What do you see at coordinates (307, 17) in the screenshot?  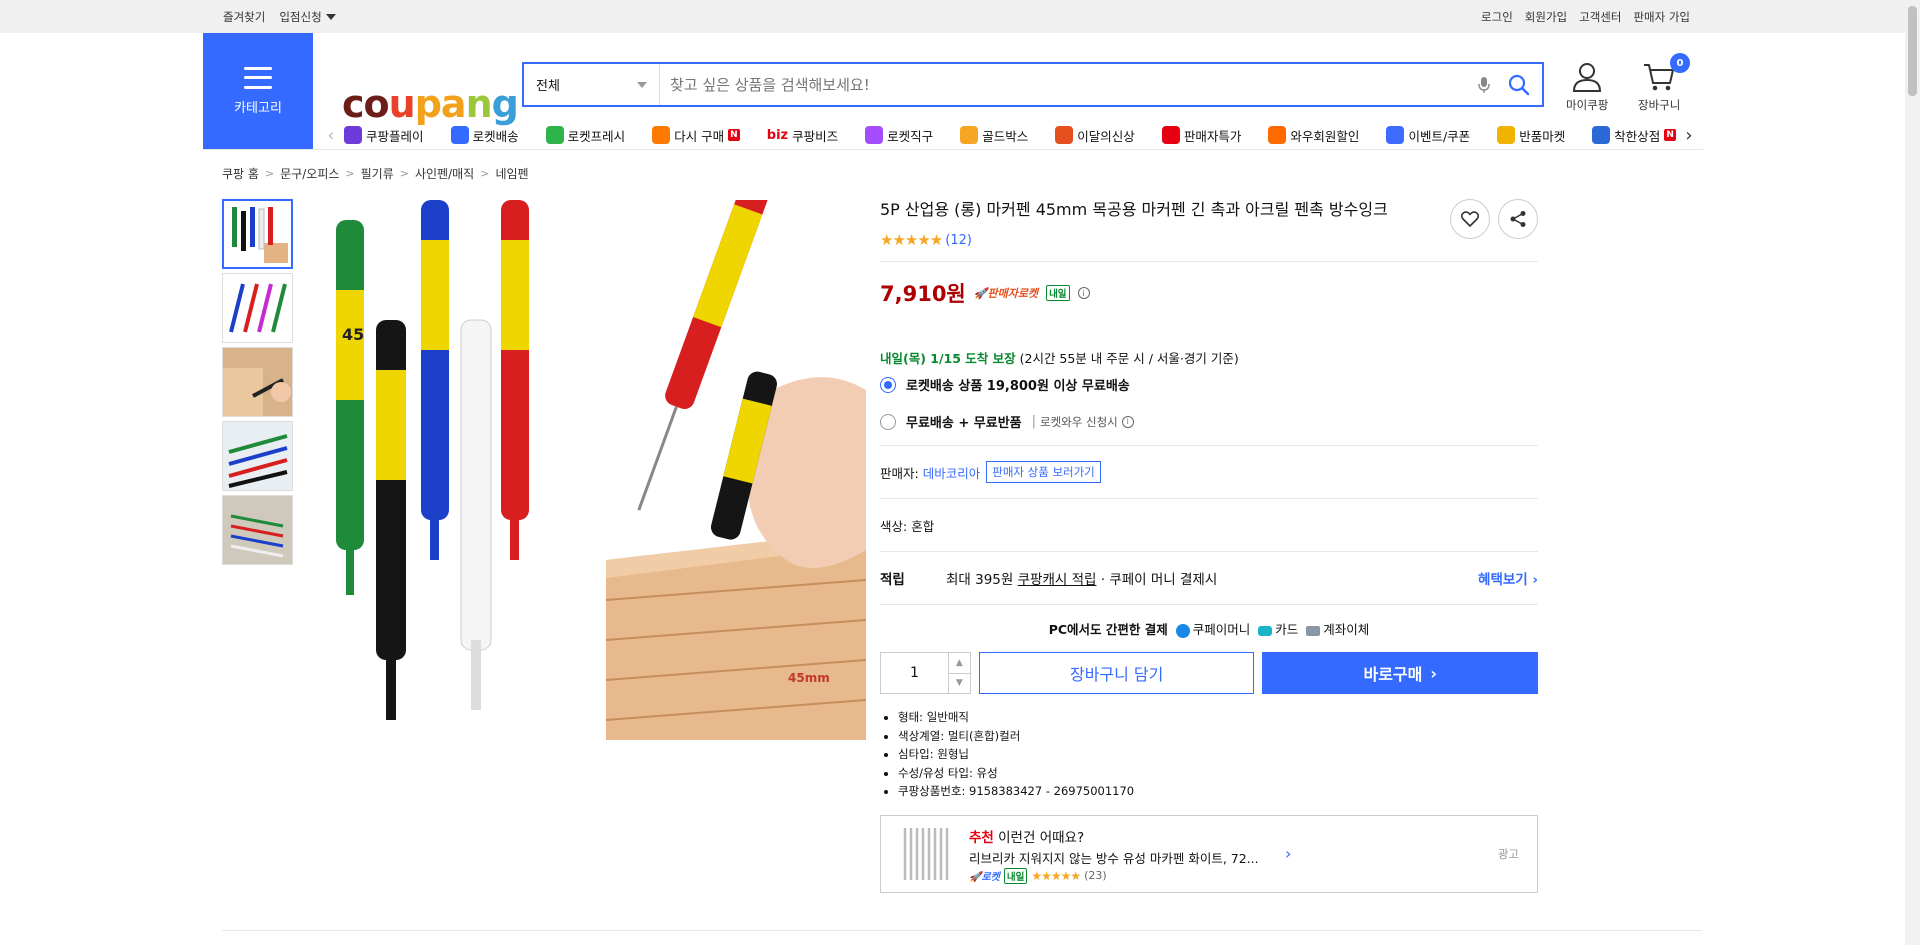 I see `partner-apply-link: 입점신청` at bounding box center [307, 17].